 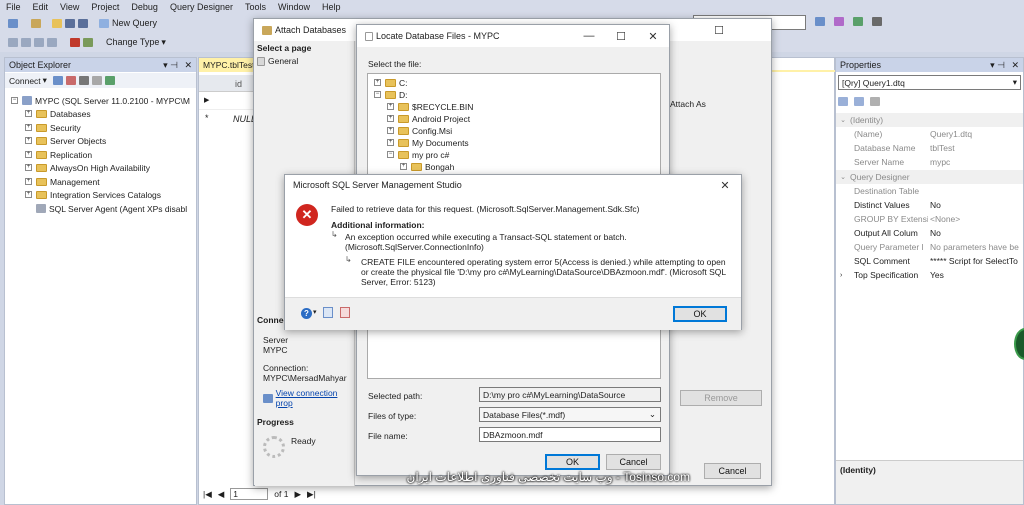 I want to click on disconnect-icon, so click(x=70, y=80).